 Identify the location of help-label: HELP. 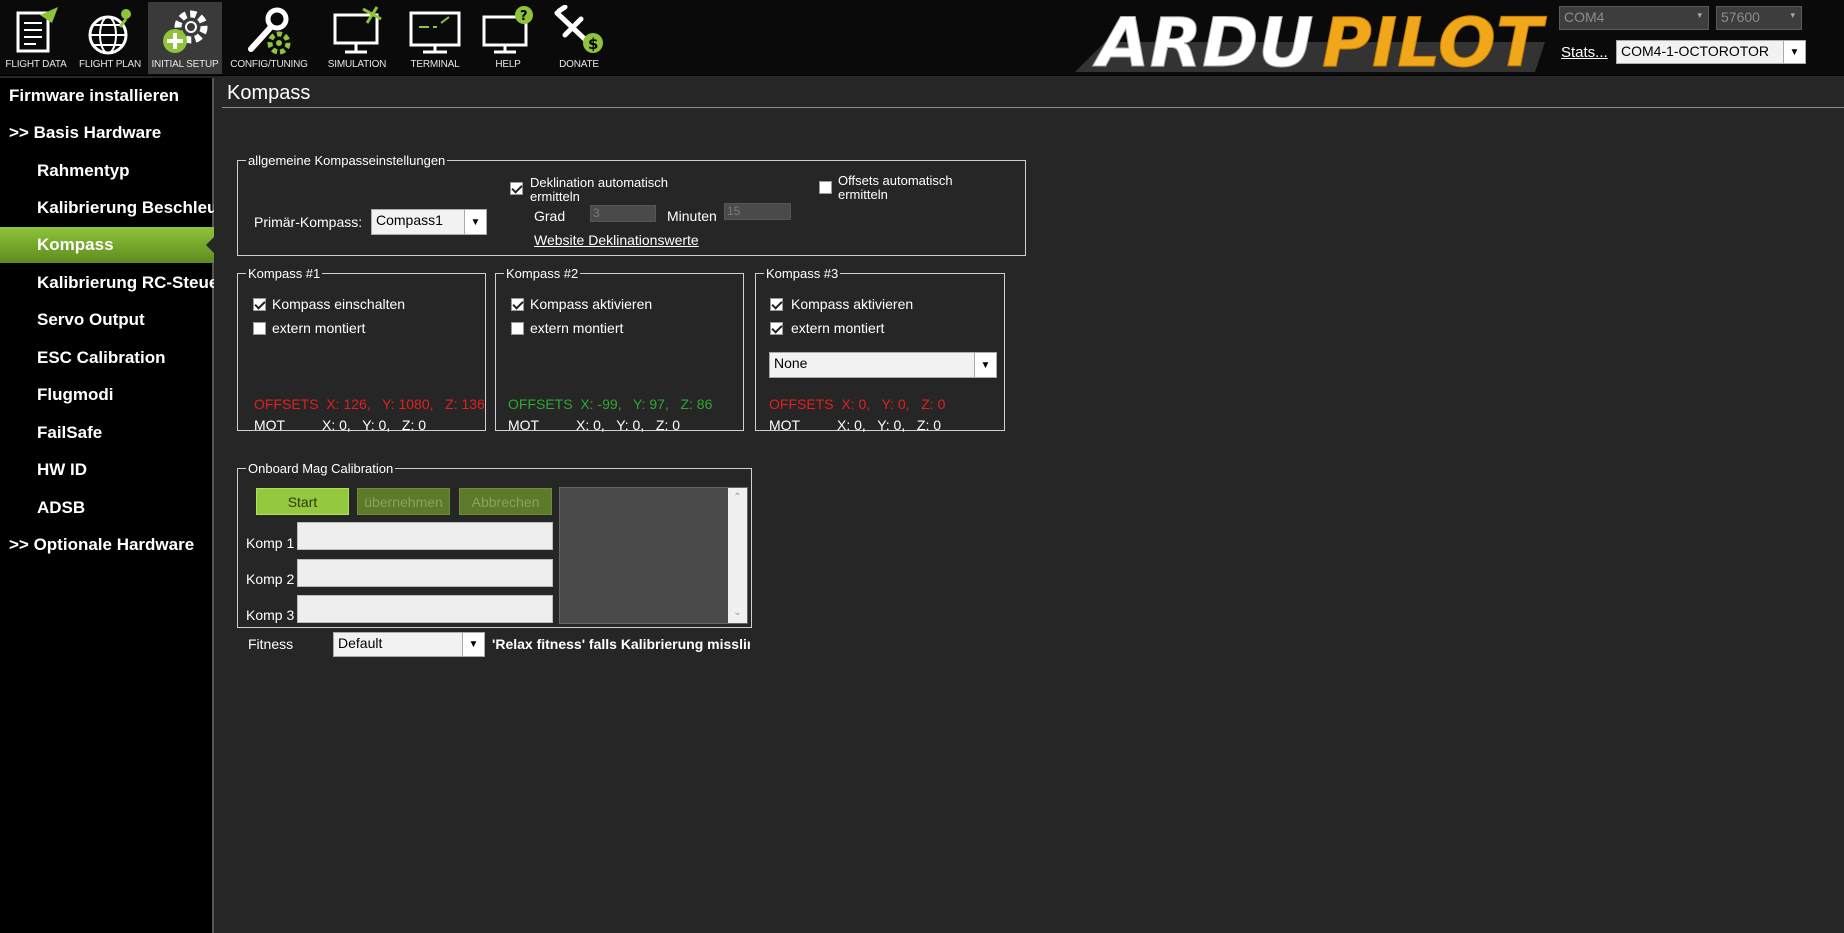
(508, 64).